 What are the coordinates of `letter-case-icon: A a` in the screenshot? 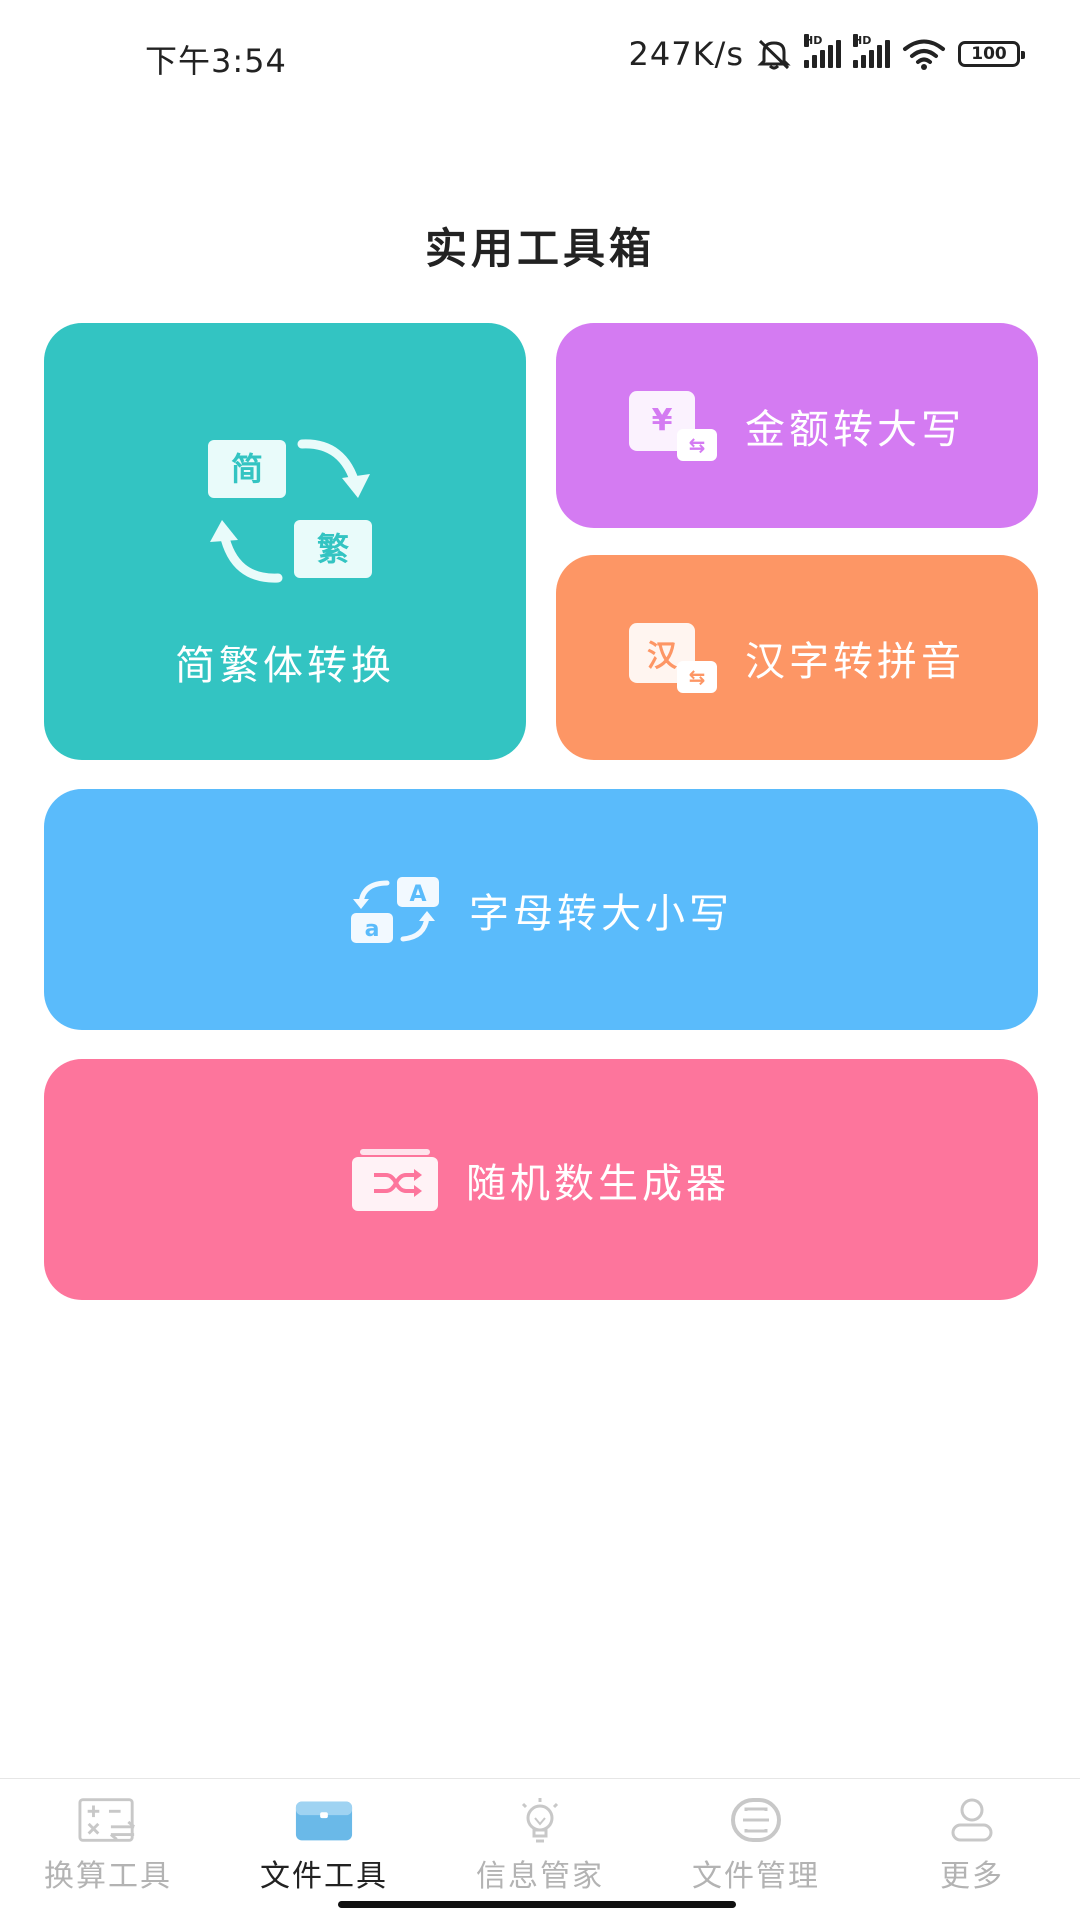 It's located at (395, 909).